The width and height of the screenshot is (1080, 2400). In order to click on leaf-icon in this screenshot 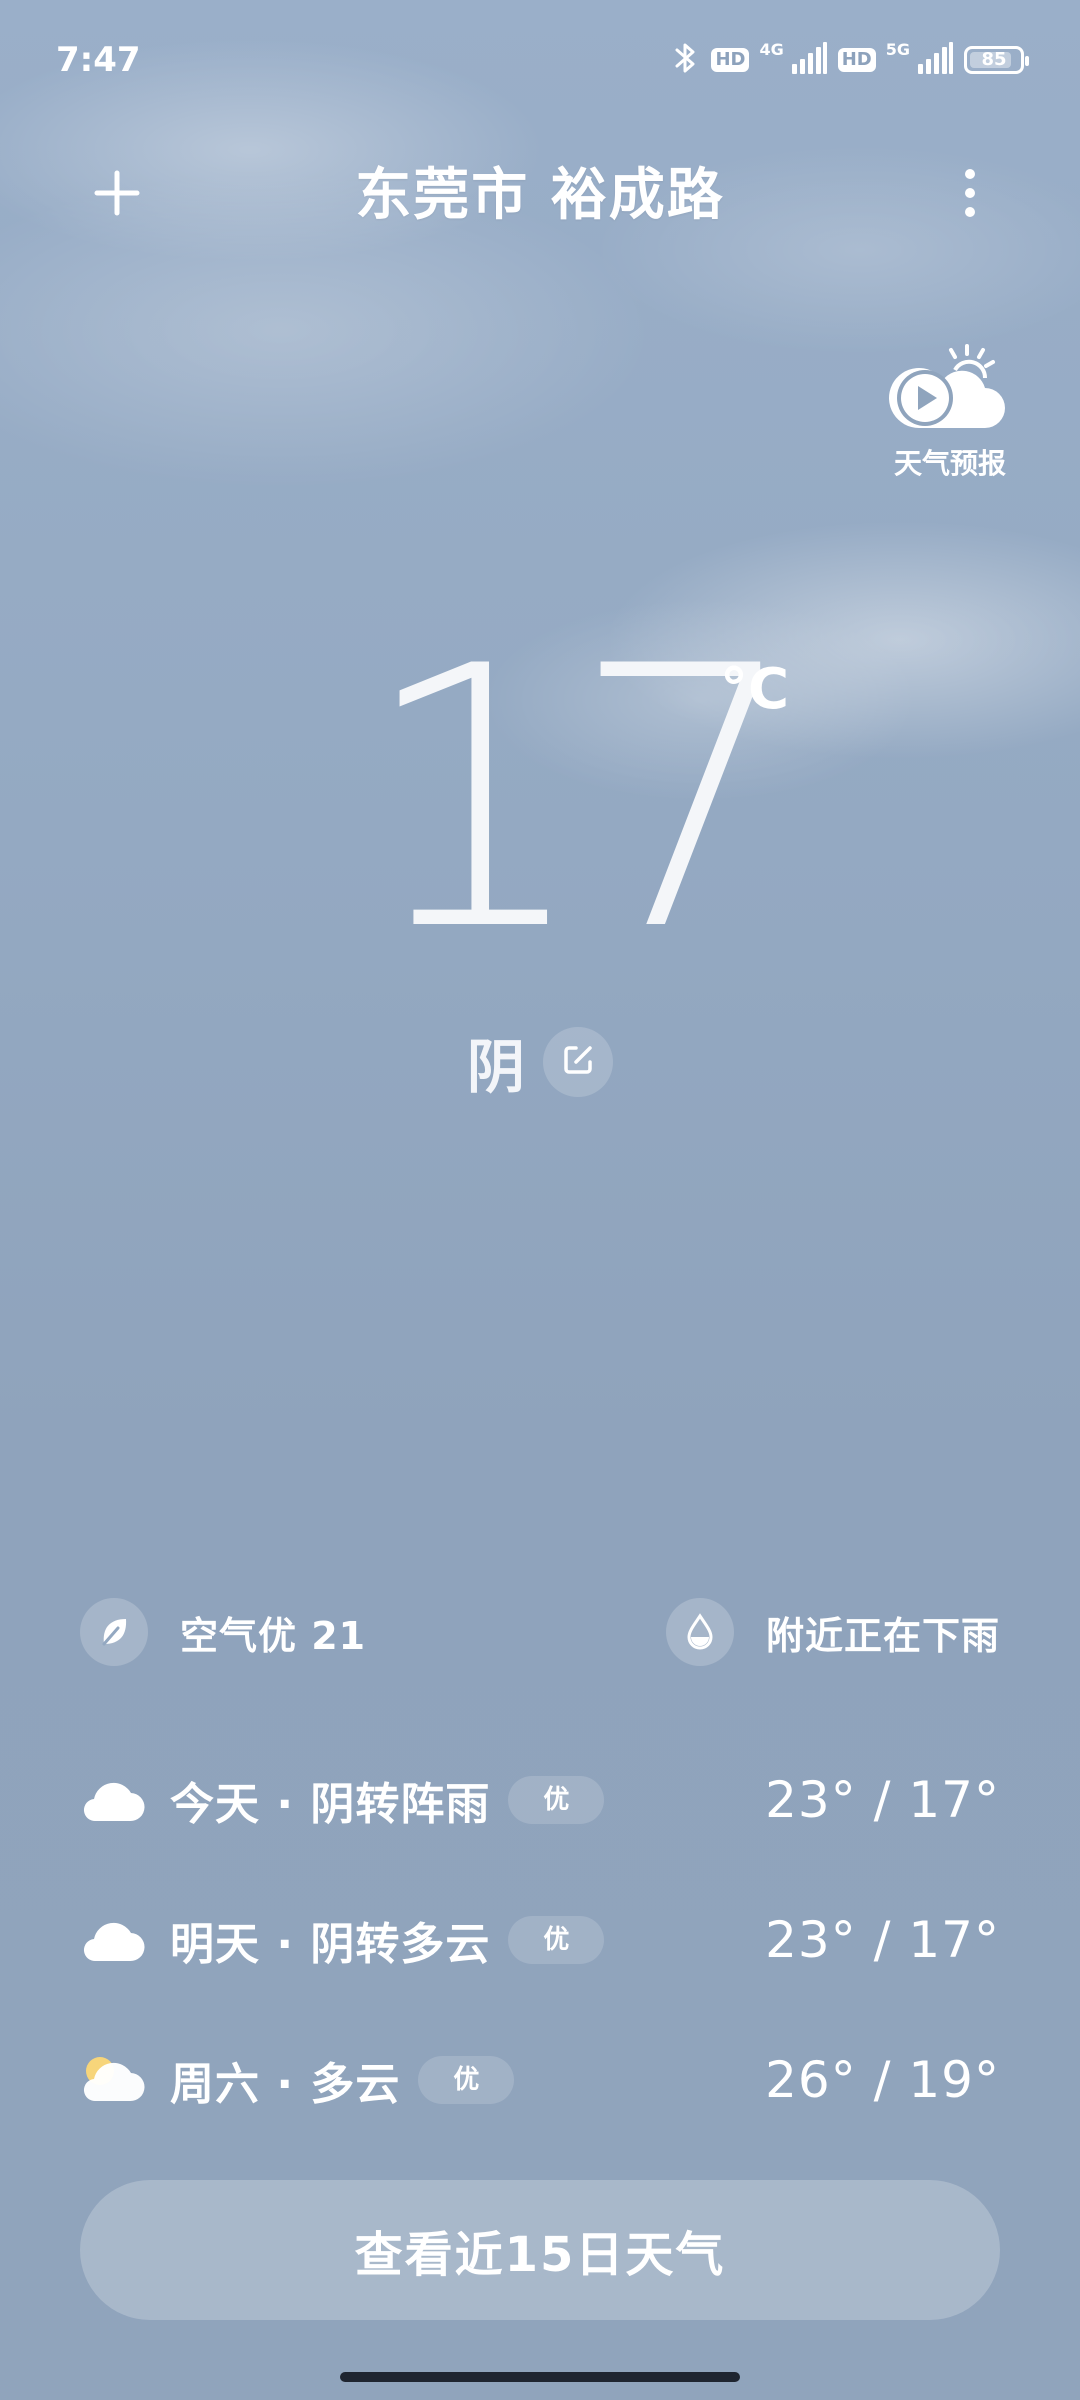, I will do `click(114, 1632)`.